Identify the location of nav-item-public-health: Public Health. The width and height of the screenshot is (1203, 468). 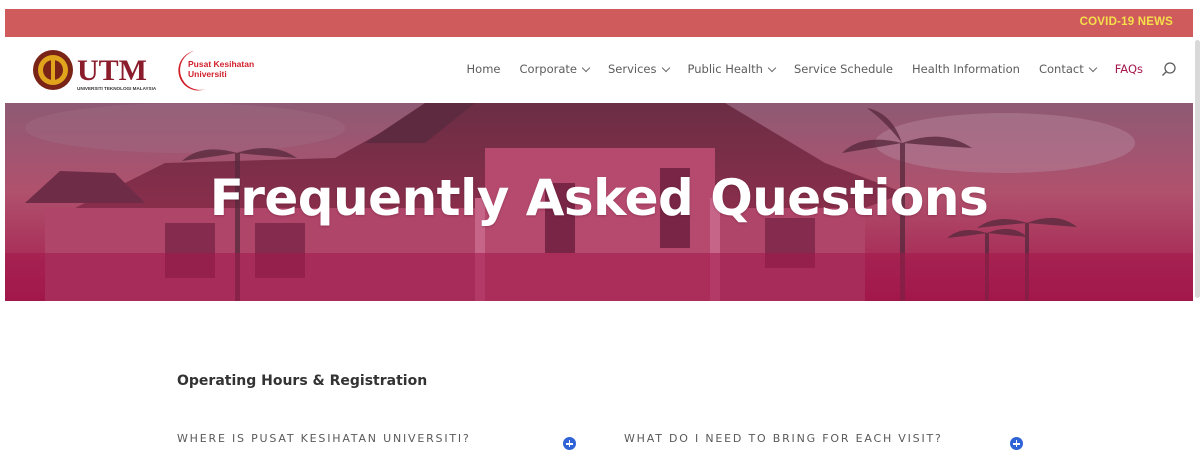
(732, 69).